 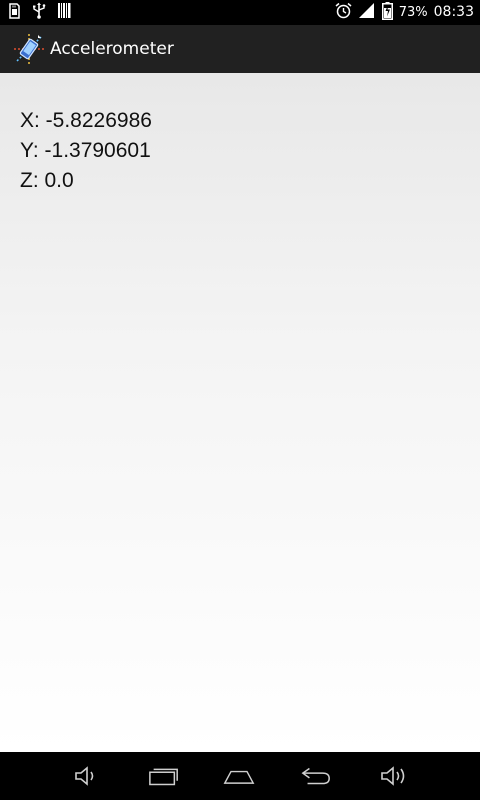 I want to click on accelerometer-app-icon, so click(x=29, y=49).